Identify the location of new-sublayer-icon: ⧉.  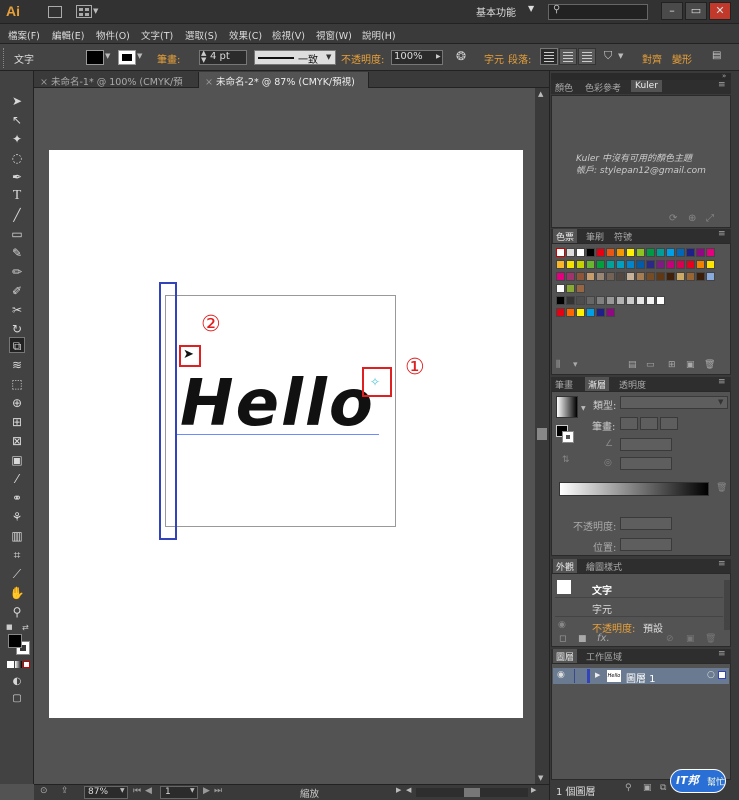
(663, 788).